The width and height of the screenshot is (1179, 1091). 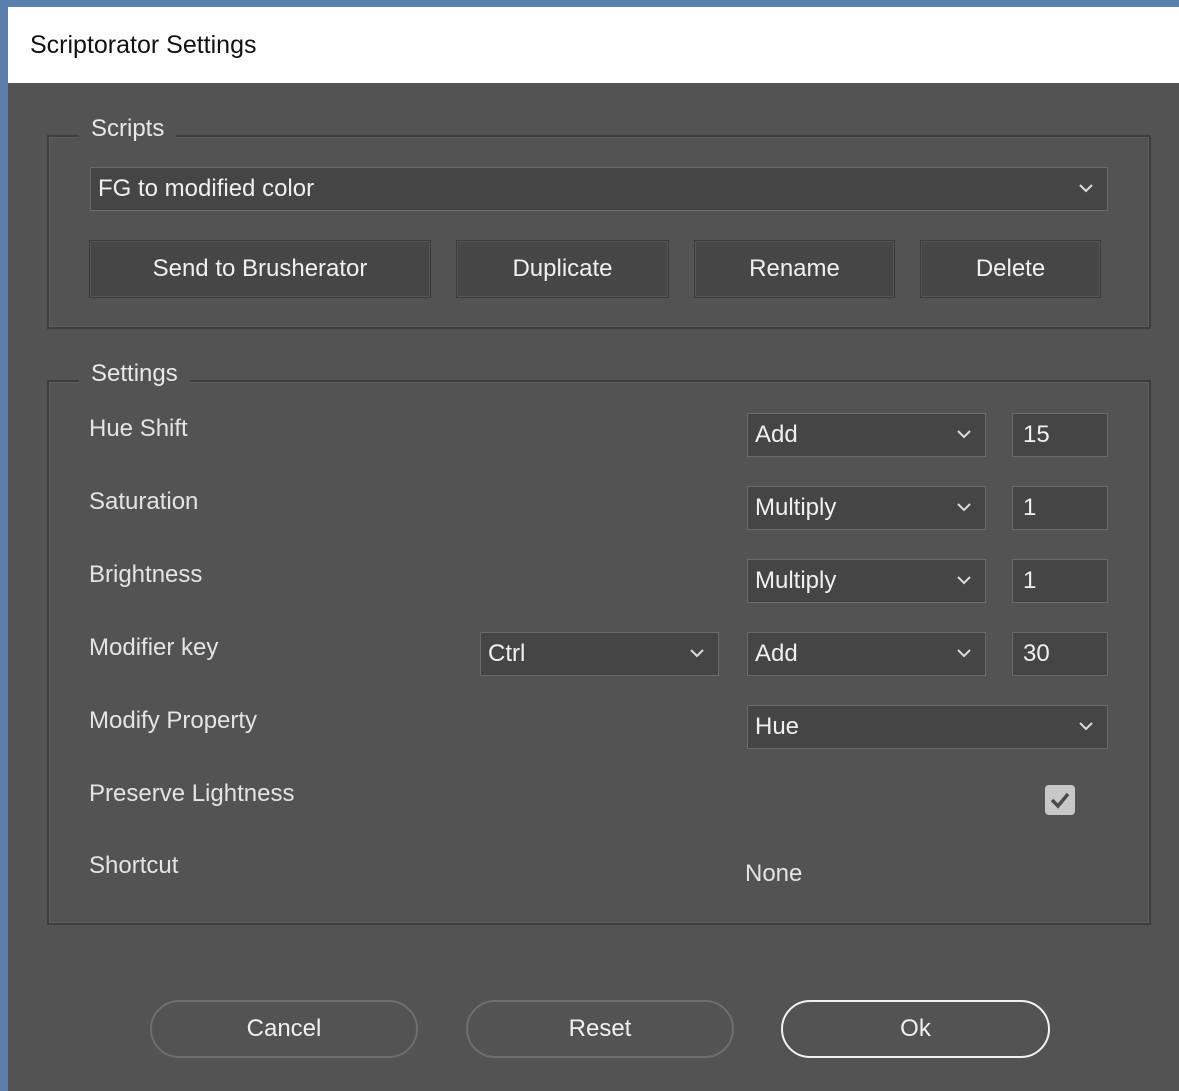 What do you see at coordinates (1060, 508) in the screenshot?
I see `saturation-value-input: 1` at bounding box center [1060, 508].